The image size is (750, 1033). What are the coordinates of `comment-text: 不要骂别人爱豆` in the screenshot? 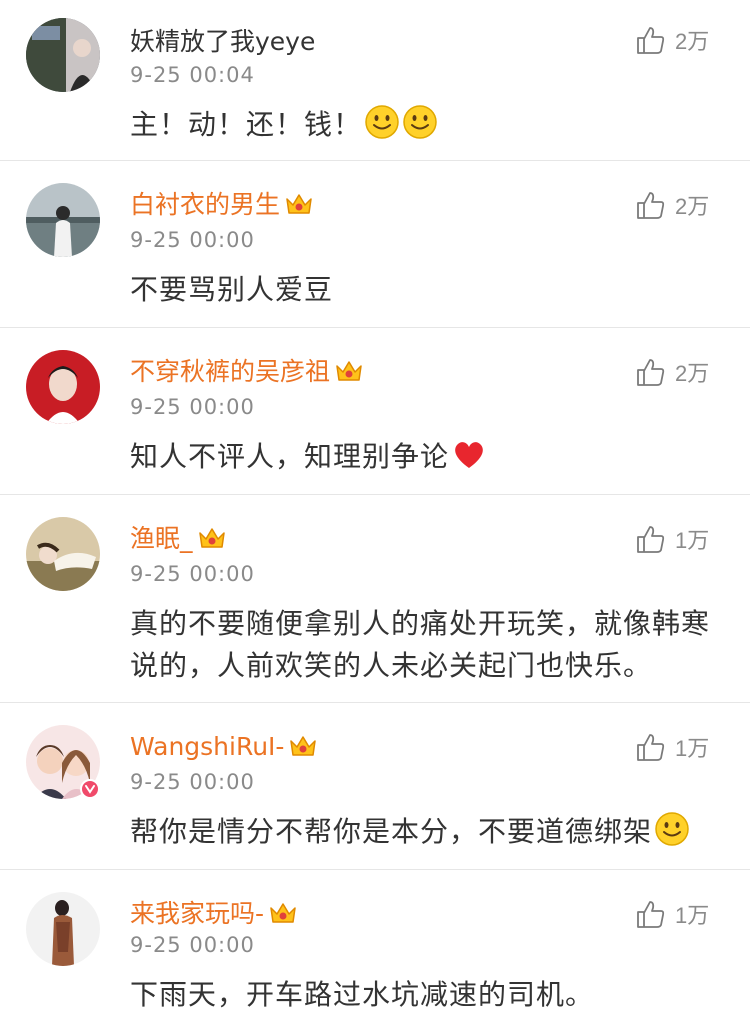 It's located at (232, 289).